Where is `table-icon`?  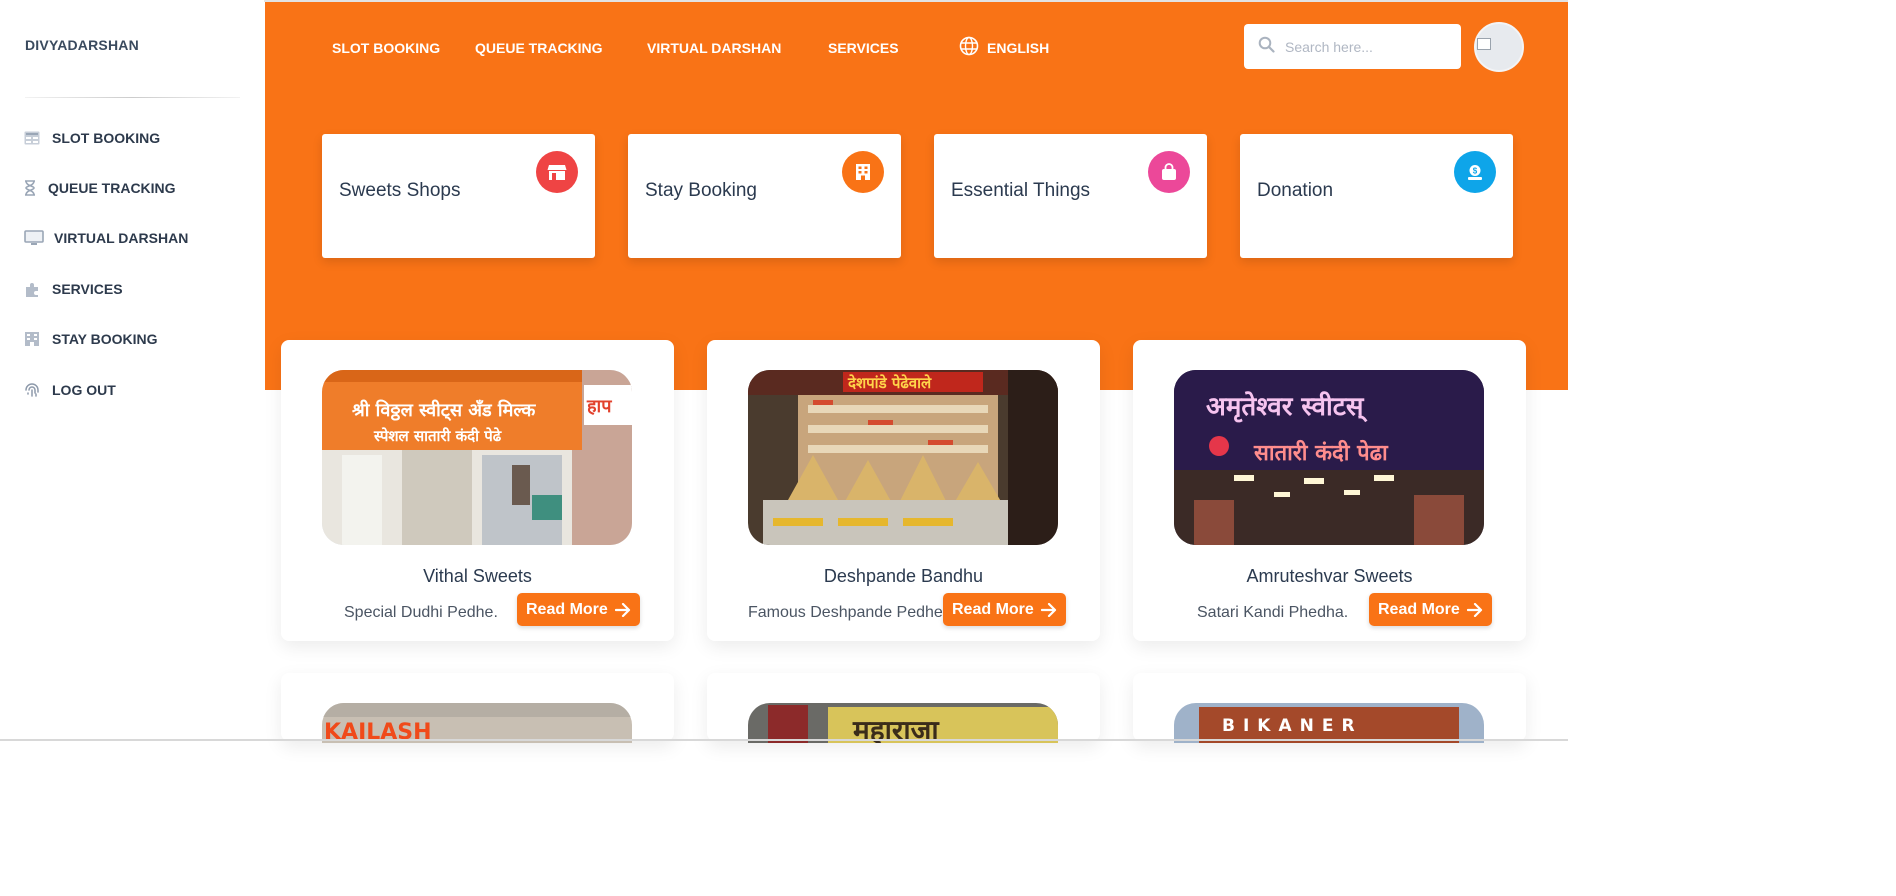
table-icon is located at coordinates (34, 138).